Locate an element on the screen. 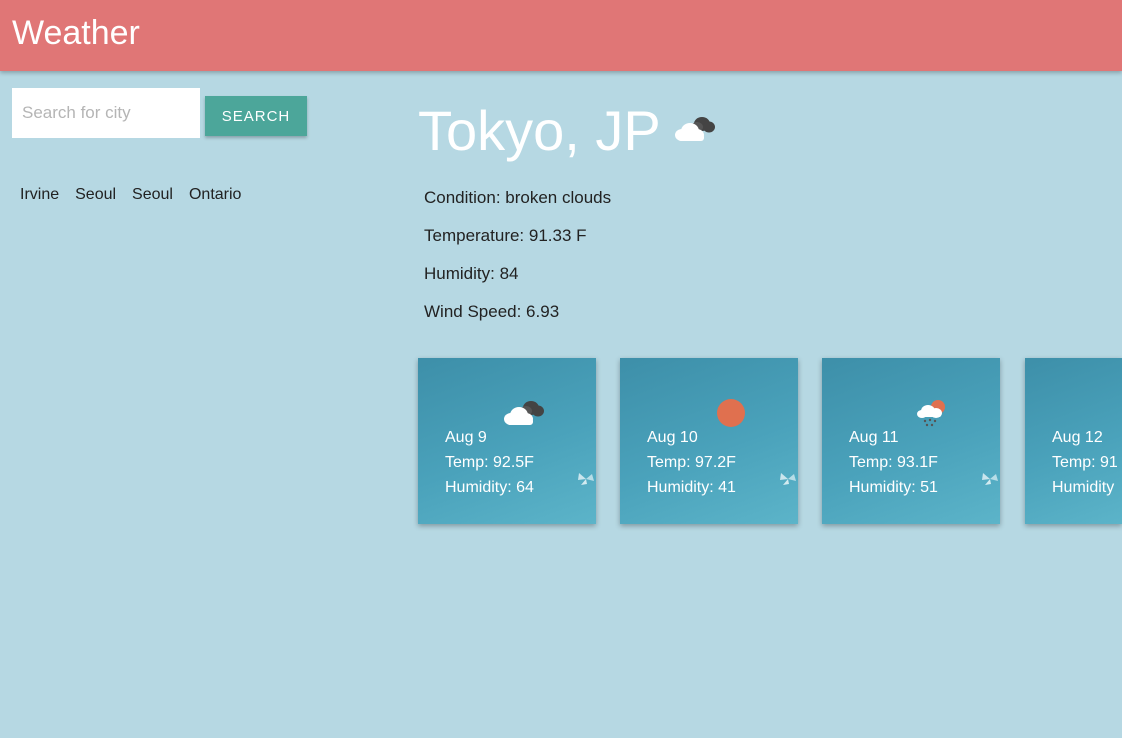 The width and height of the screenshot is (1122, 738). navbar: Weather is located at coordinates (561, 35).